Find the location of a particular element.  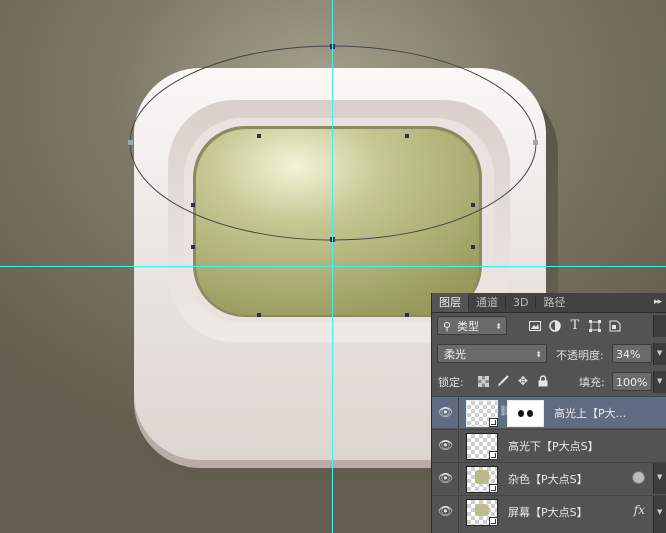

lock-label: 锁定: is located at coordinates (451, 382).